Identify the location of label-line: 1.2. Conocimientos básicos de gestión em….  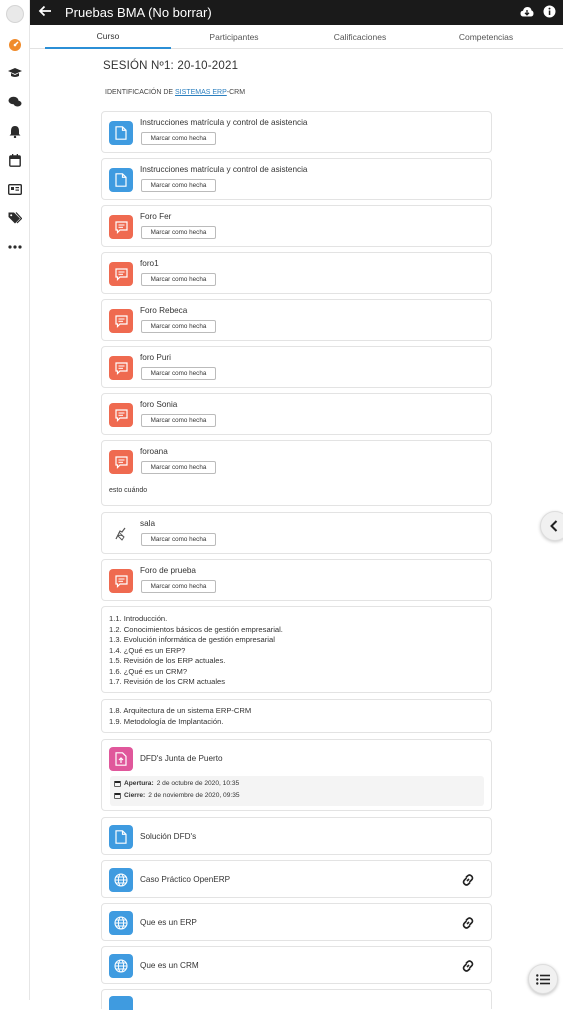
(196, 629).